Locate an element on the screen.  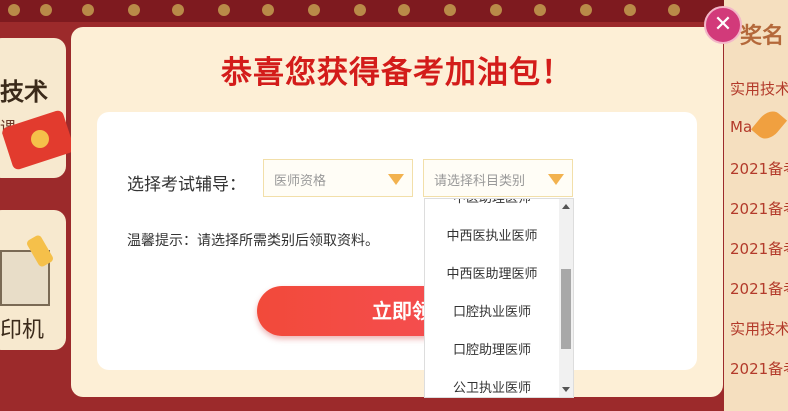
subject-category-placeholder: 请选择科目类别 is located at coordinates (480, 181).